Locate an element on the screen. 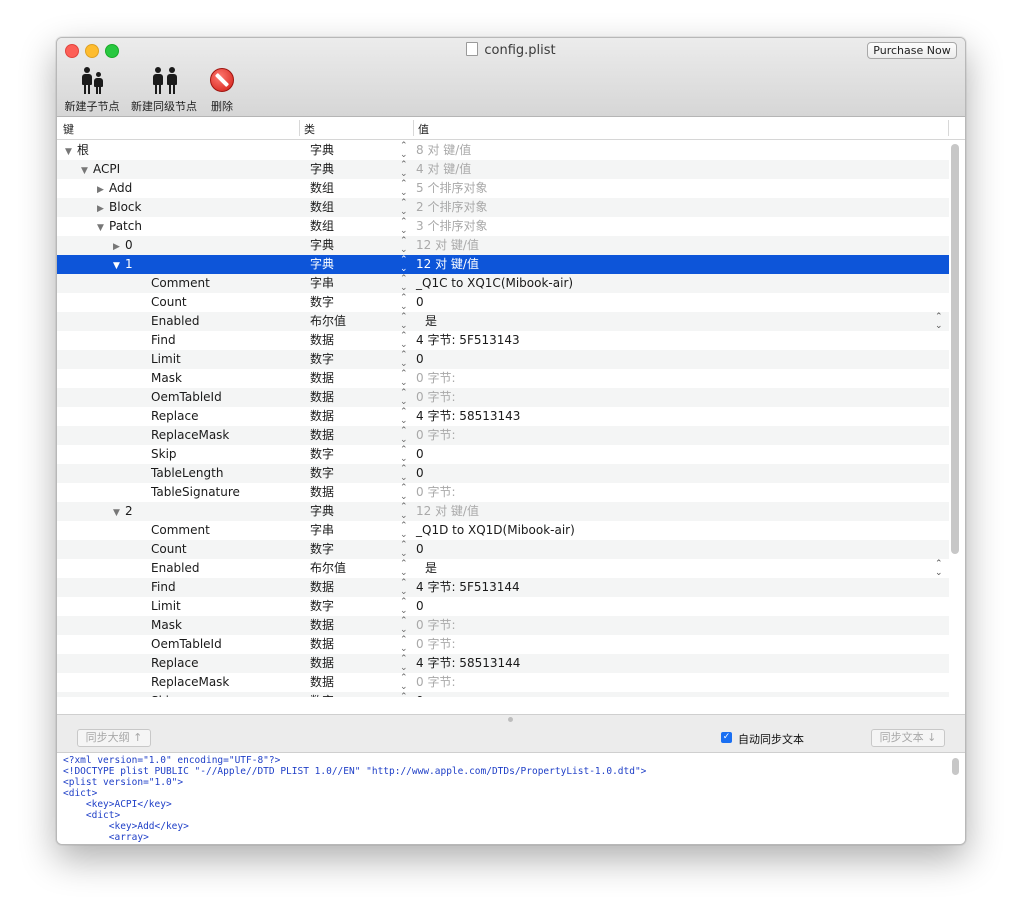 This screenshot has width=1020, height=918. outline-row: ▼ 1 字典 ⌃ ⌄ 12 对 键/值 is located at coordinates (503, 264).